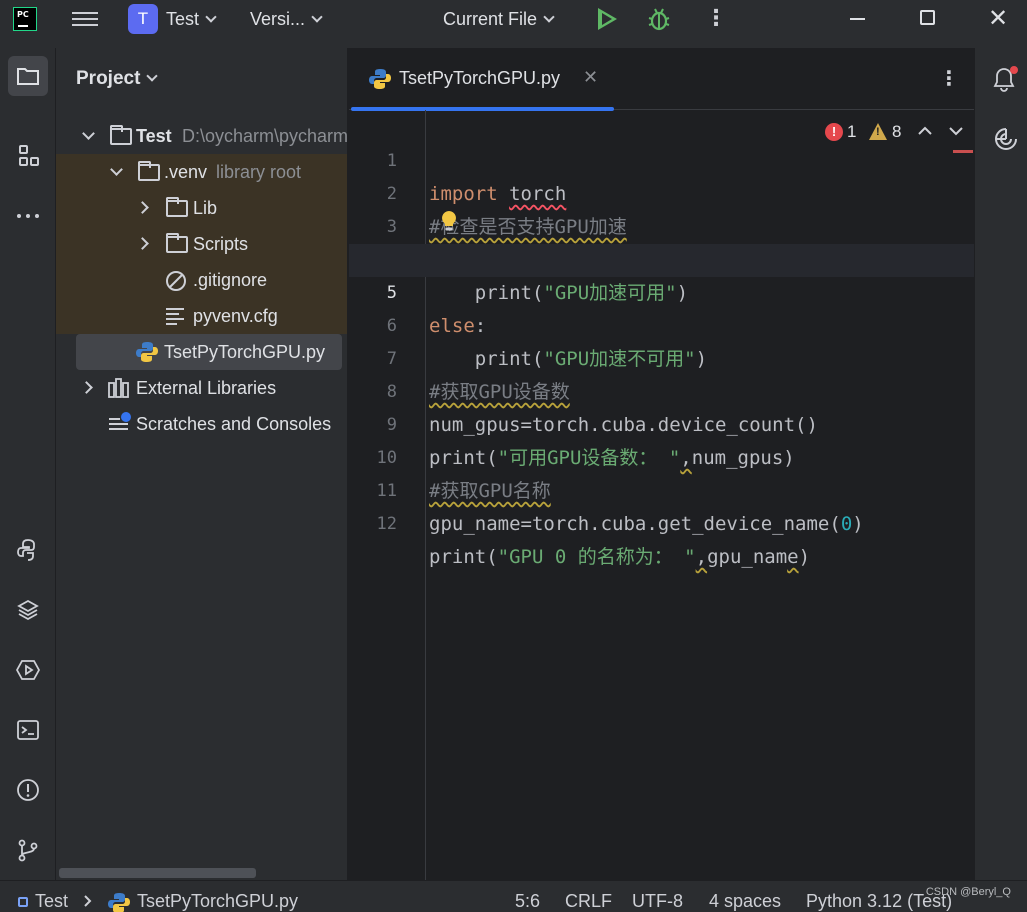  I want to click on tree-item-lib: Lib, so click(201, 208).